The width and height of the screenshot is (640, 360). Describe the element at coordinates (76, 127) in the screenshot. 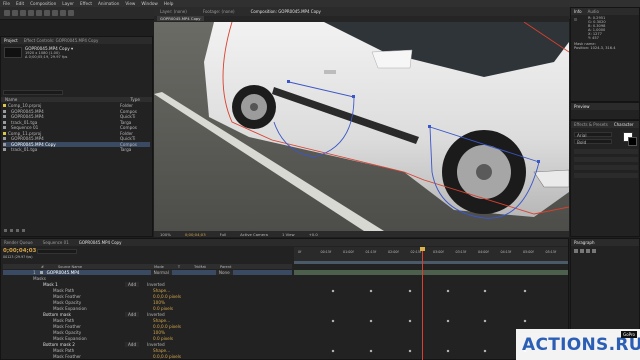

I see `project-item: Sequence 01 Compos` at that location.